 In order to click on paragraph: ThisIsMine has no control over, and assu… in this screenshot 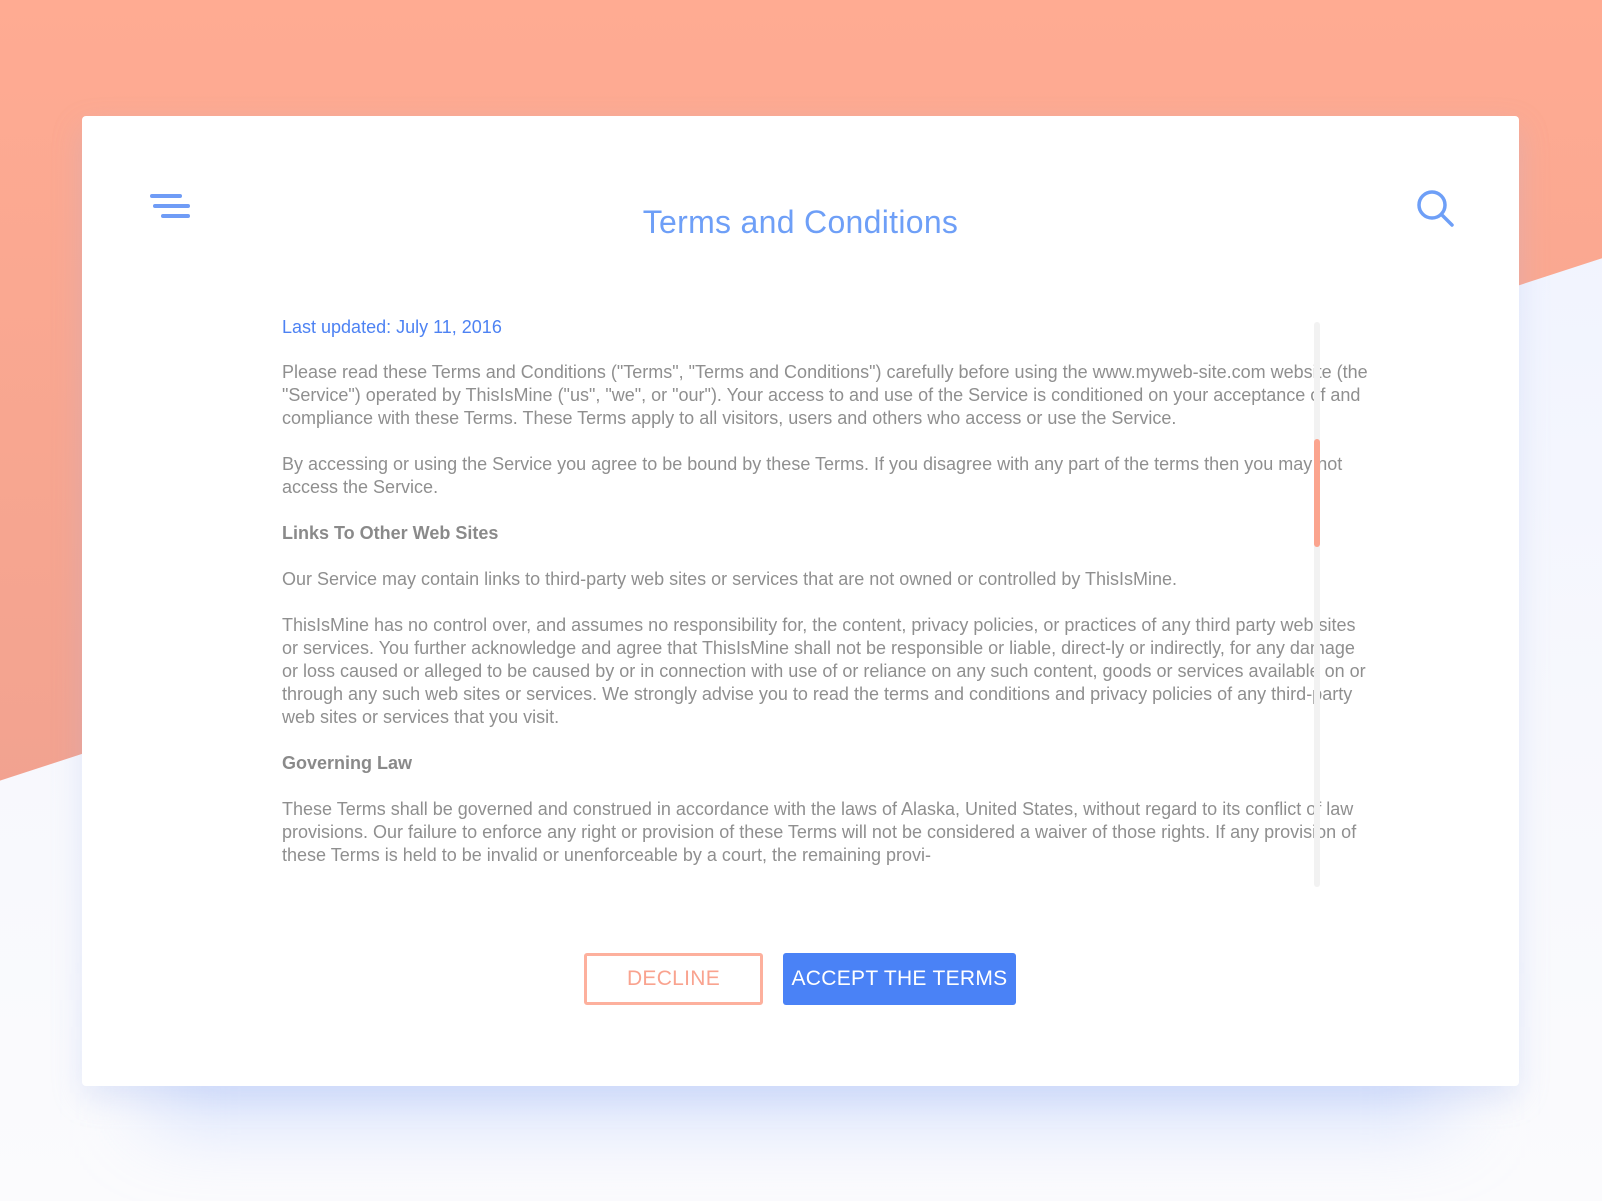, I will do `click(824, 671)`.